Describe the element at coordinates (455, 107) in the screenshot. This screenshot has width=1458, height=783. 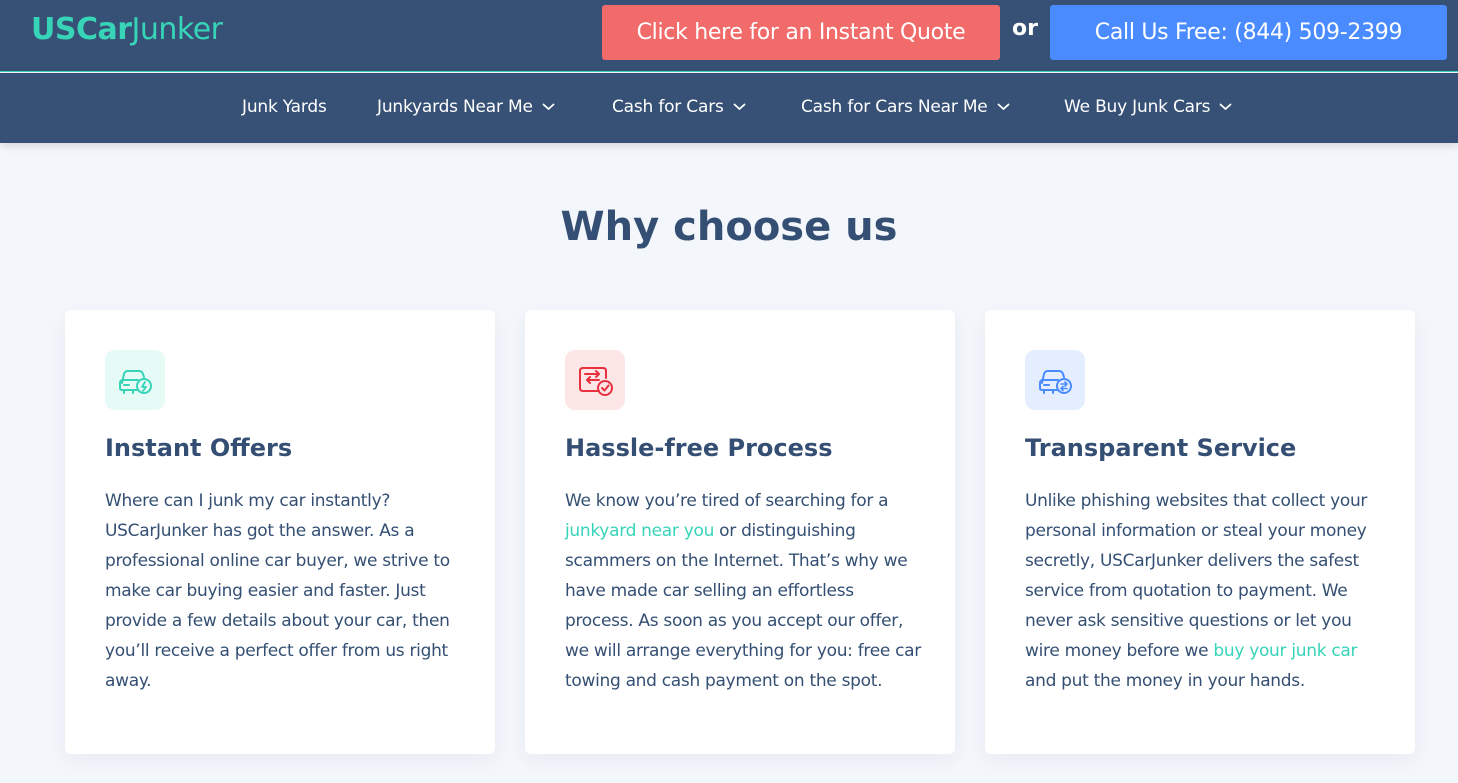
I see `nav-item-label: Junkyards Near Me` at that location.